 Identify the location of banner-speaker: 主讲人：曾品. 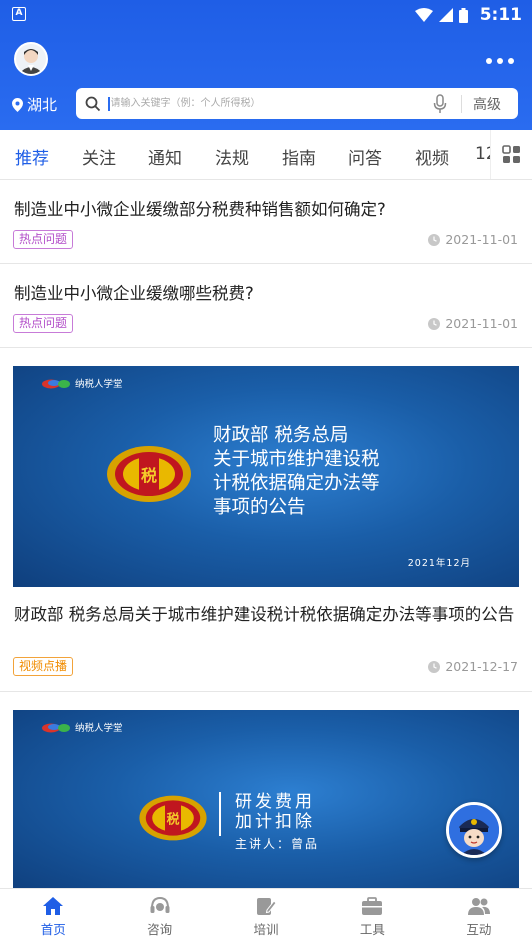
(277, 844).